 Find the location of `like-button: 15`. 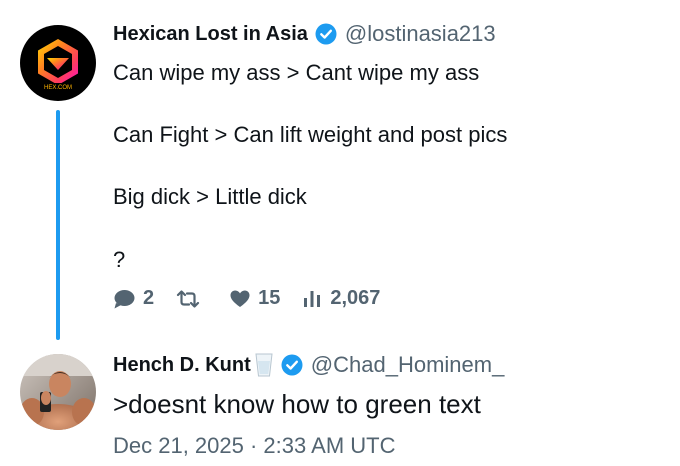

like-button: 15 is located at coordinates (255, 298).